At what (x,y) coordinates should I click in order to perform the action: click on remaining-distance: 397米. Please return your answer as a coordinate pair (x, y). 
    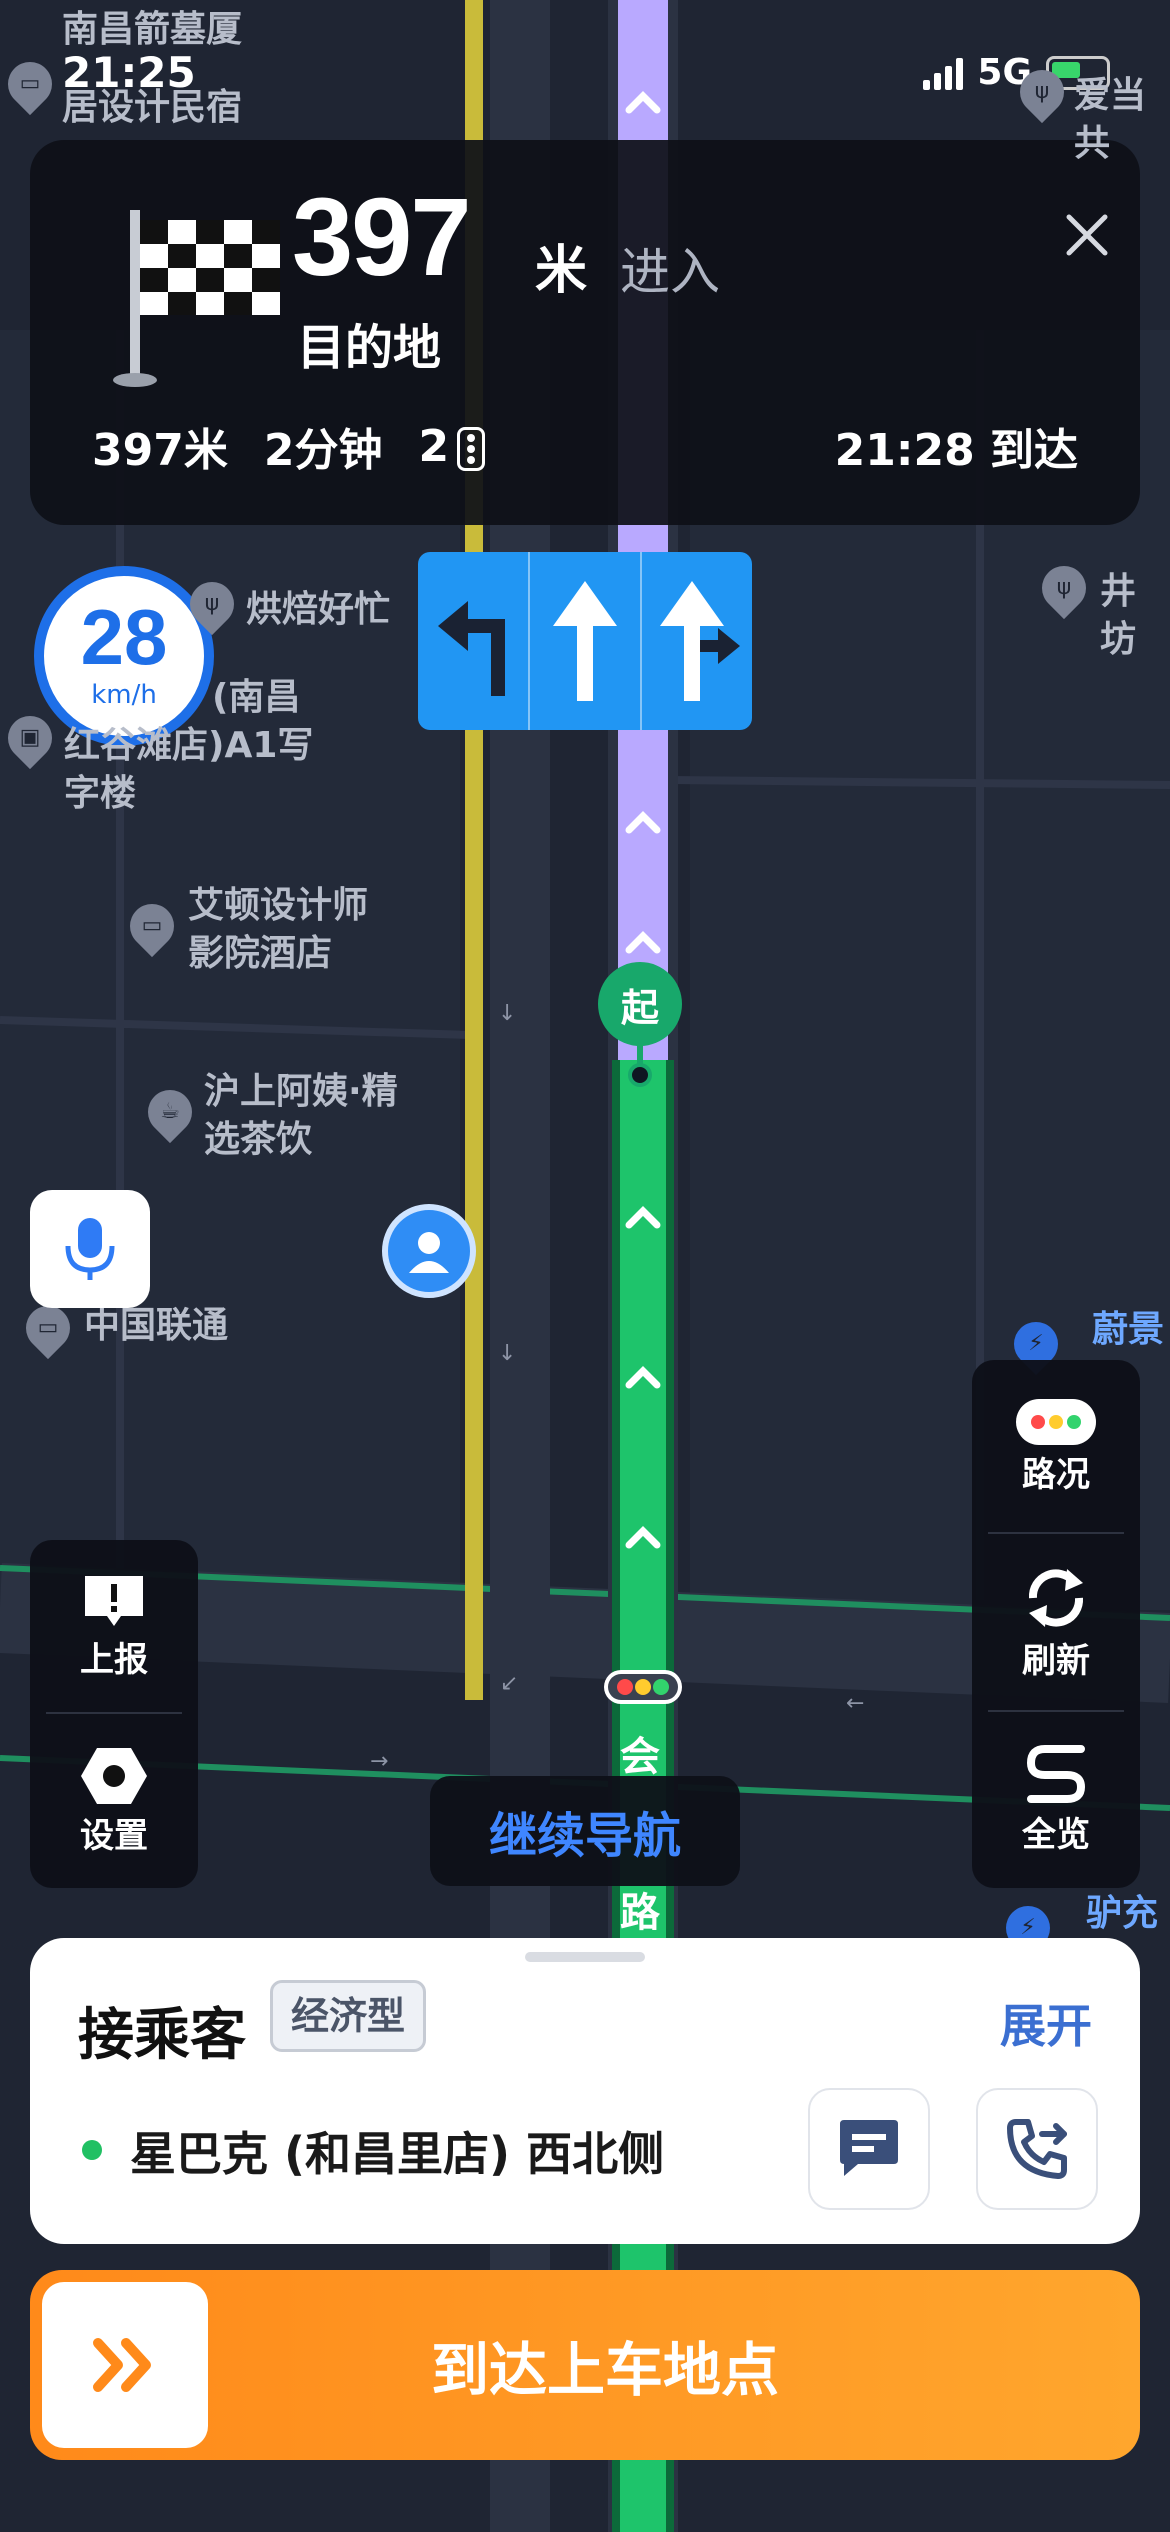
    Looking at the image, I should click on (160, 450).